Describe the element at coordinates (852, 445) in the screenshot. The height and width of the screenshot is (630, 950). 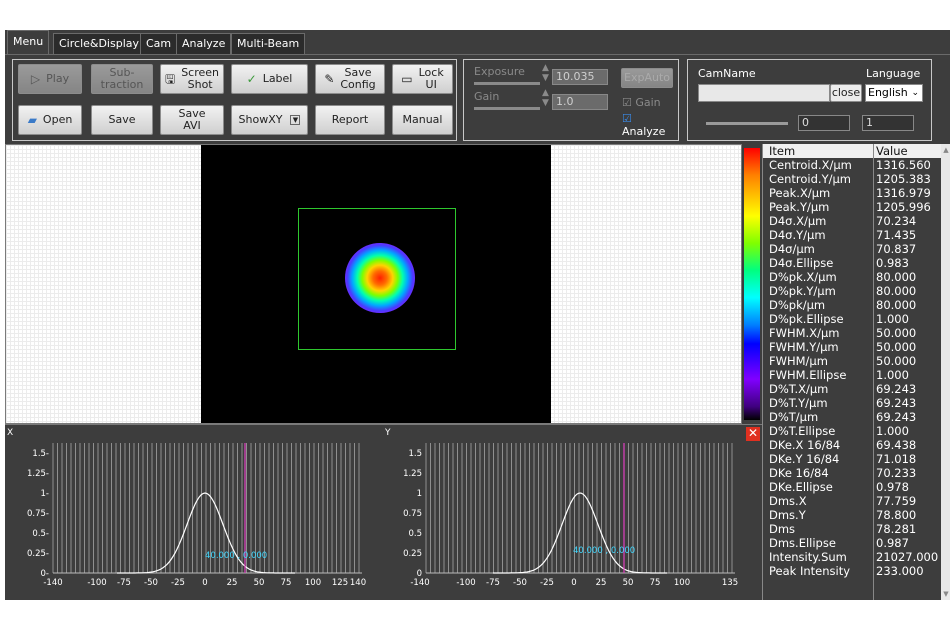
I see `table-row: DKe.X 16/84 69.438` at that location.